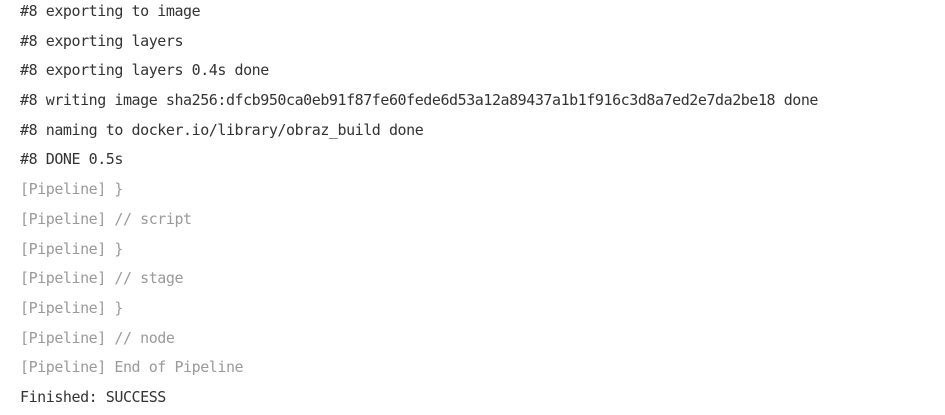  What do you see at coordinates (110, 11) in the screenshot?
I see `console-line: #8 exporting to image` at bounding box center [110, 11].